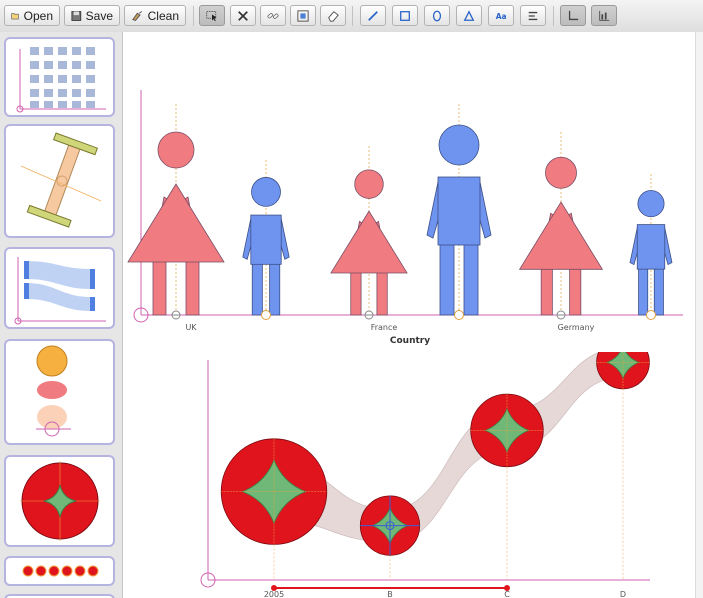 This screenshot has width=703, height=598. Describe the element at coordinates (651, 247) in the screenshot. I see `male-figure-germany` at that location.